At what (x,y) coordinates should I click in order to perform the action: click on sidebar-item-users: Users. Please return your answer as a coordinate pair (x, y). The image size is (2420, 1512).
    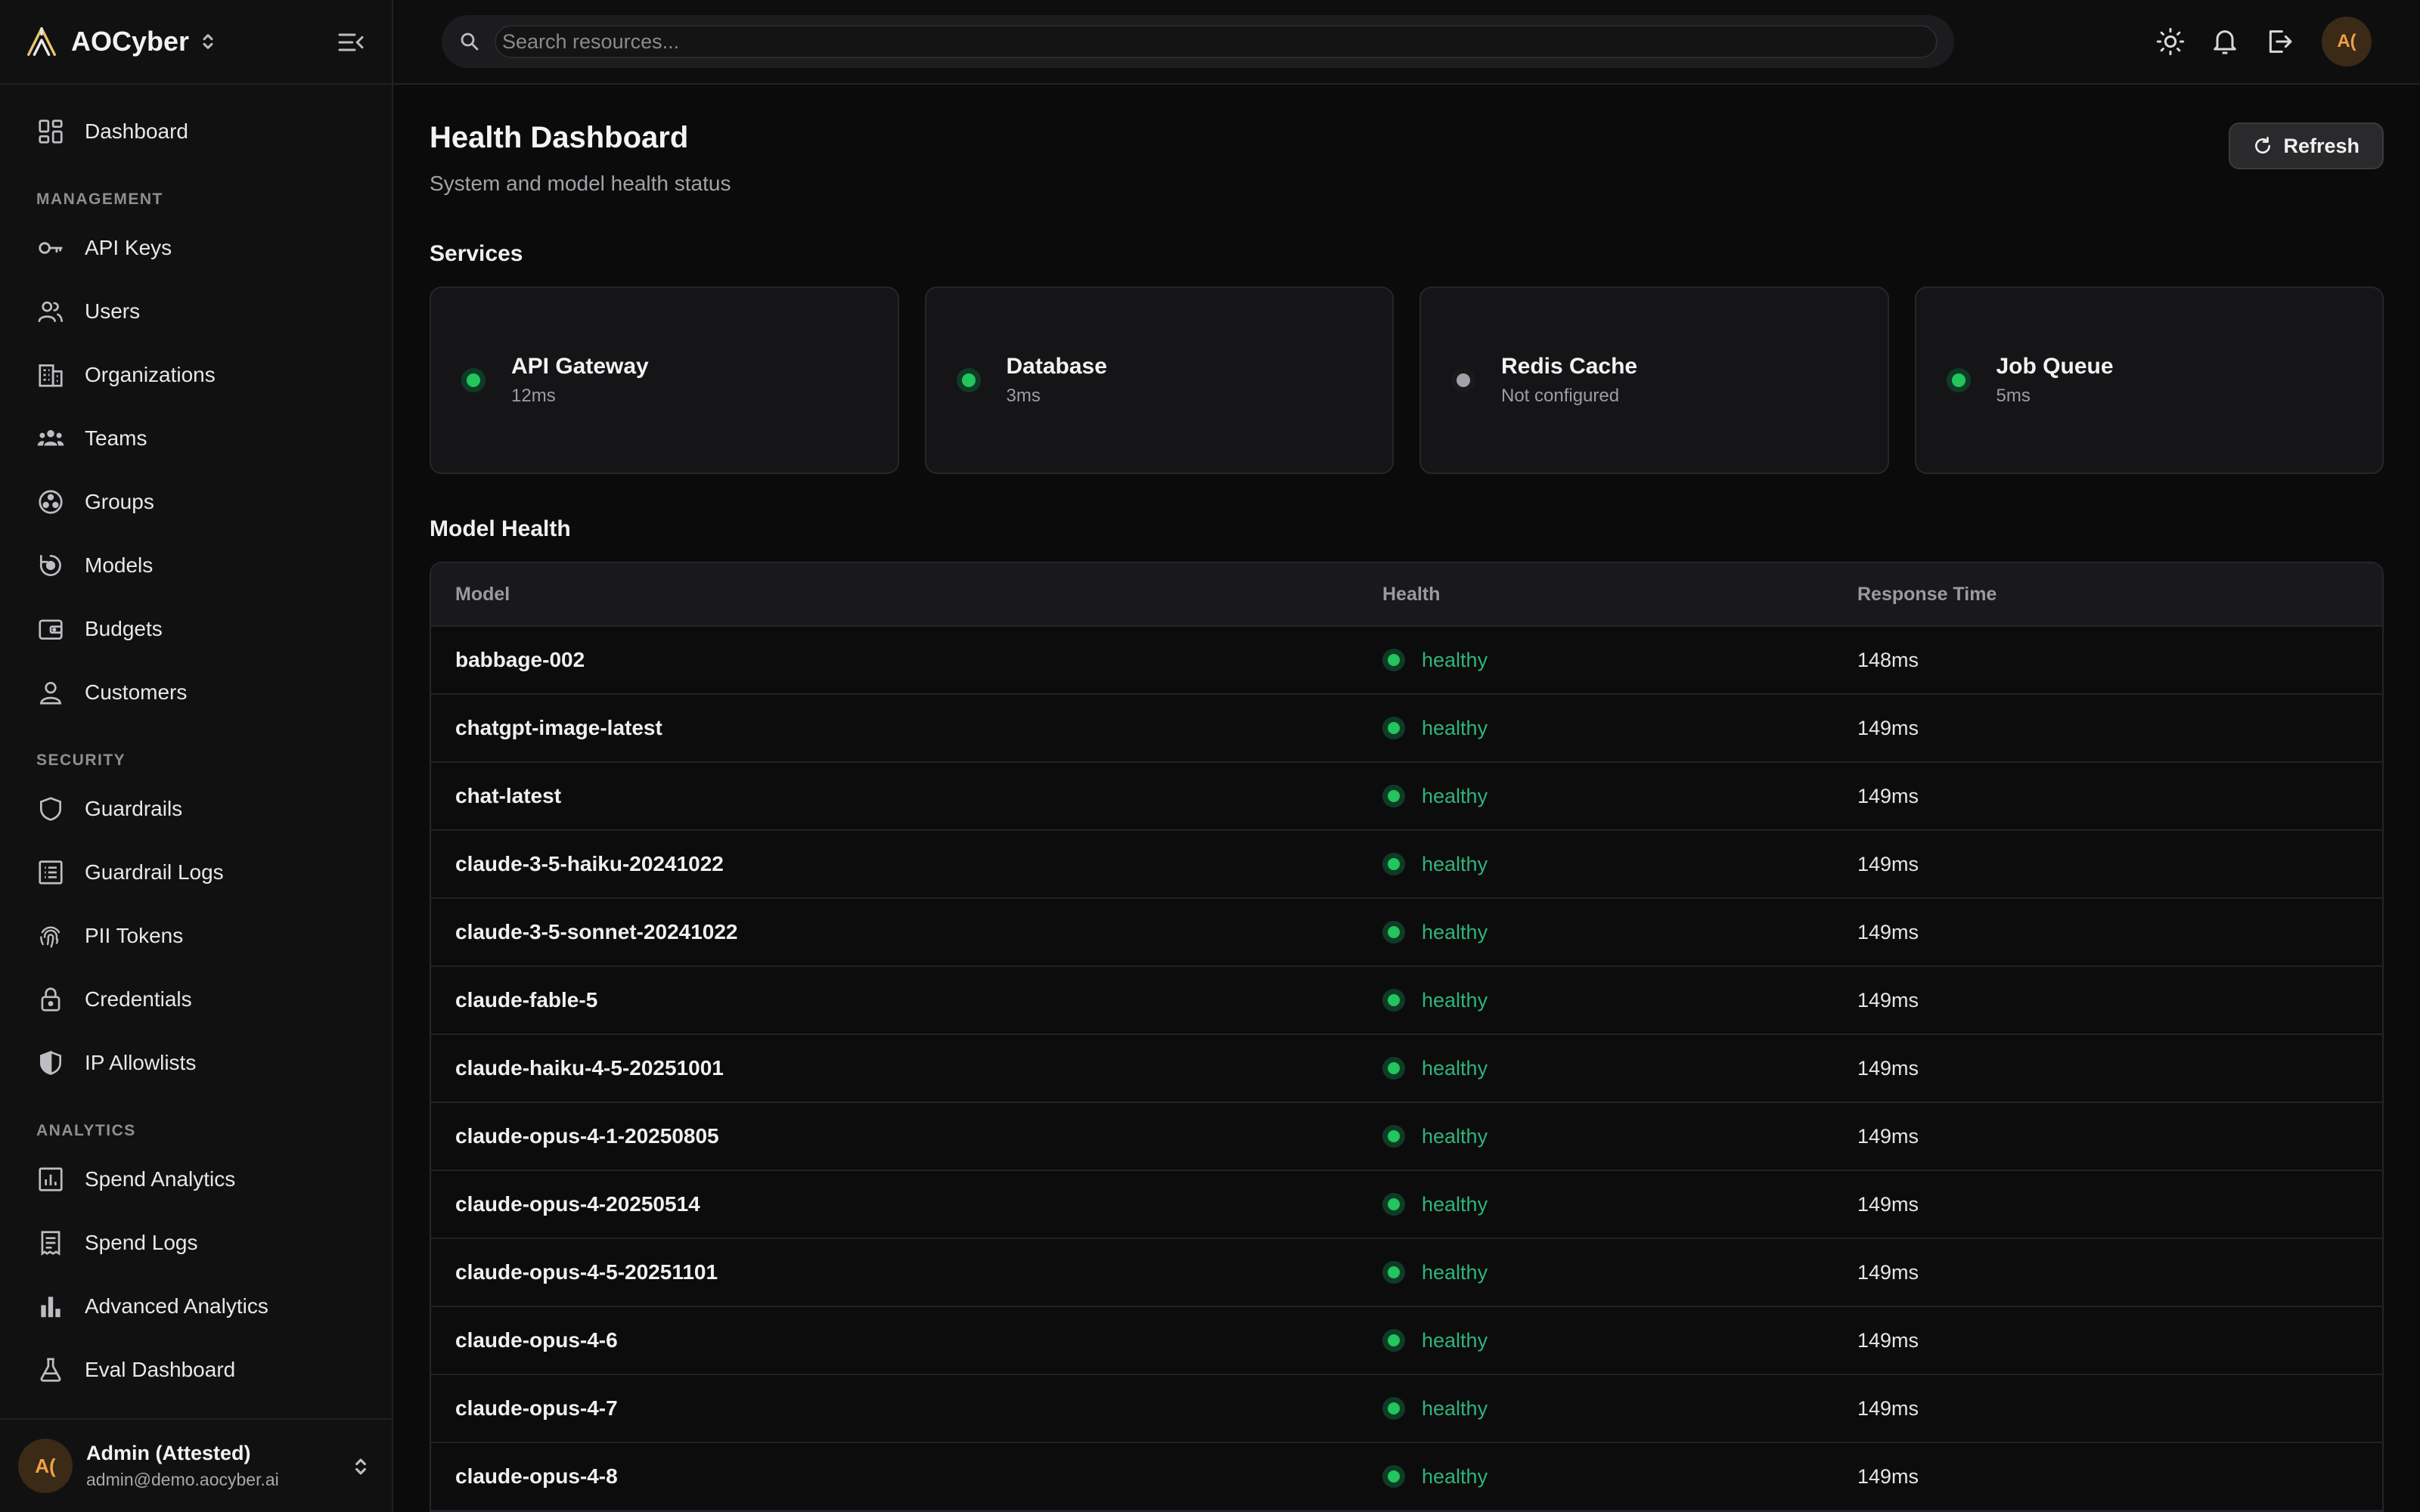
    Looking at the image, I should click on (196, 311).